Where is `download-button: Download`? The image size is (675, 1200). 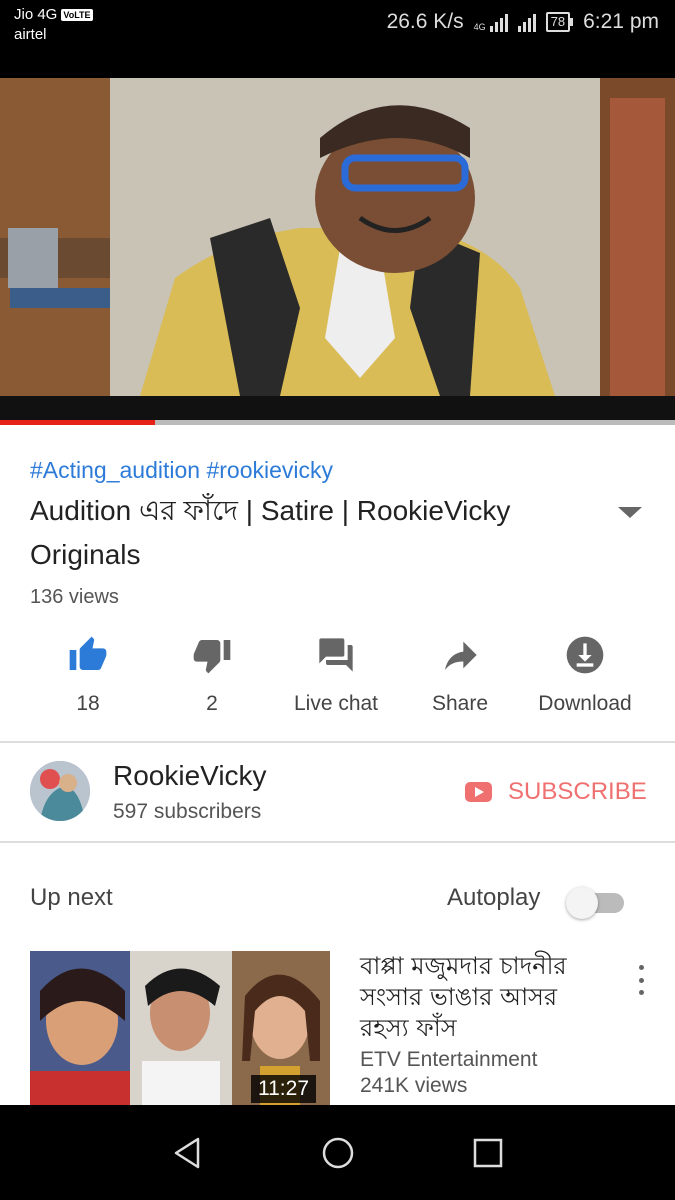 download-button: Download is located at coordinates (585, 673).